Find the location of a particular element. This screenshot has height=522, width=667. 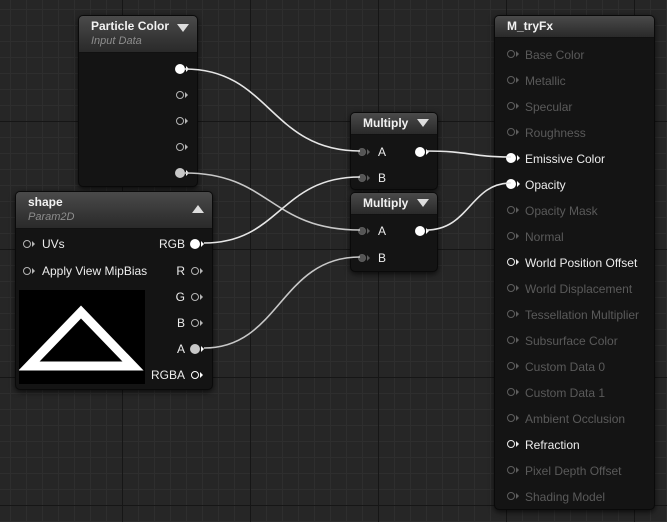

multiply-2-header: Multiply is located at coordinates (394, 204).